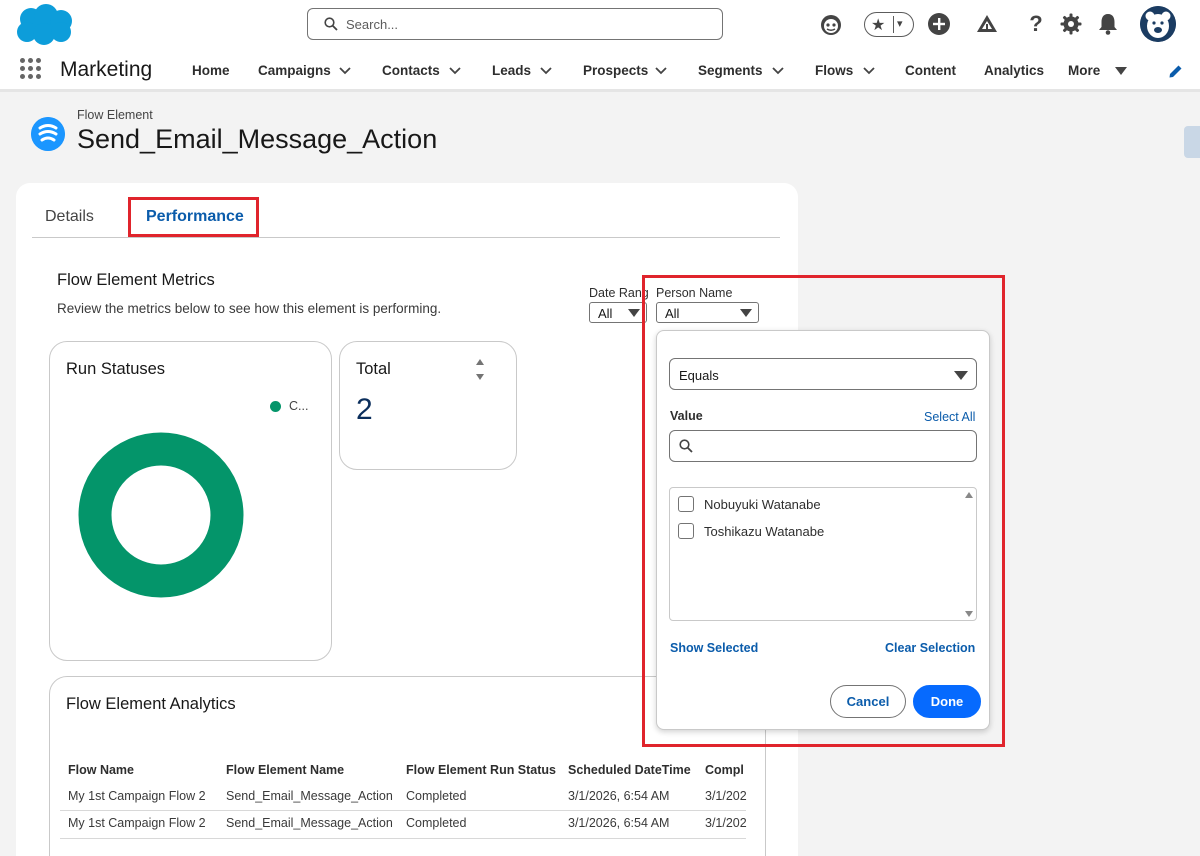 This screenshot has height=856, width=1200. What do you see at coordinates (605, 313) in the screenshot?
I see `date-range-value: All` at bounding box center [605, 313].